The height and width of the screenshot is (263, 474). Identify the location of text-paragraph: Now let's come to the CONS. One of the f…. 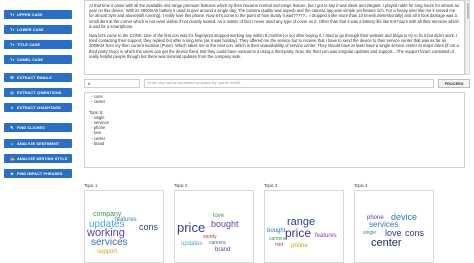
(274, 46).